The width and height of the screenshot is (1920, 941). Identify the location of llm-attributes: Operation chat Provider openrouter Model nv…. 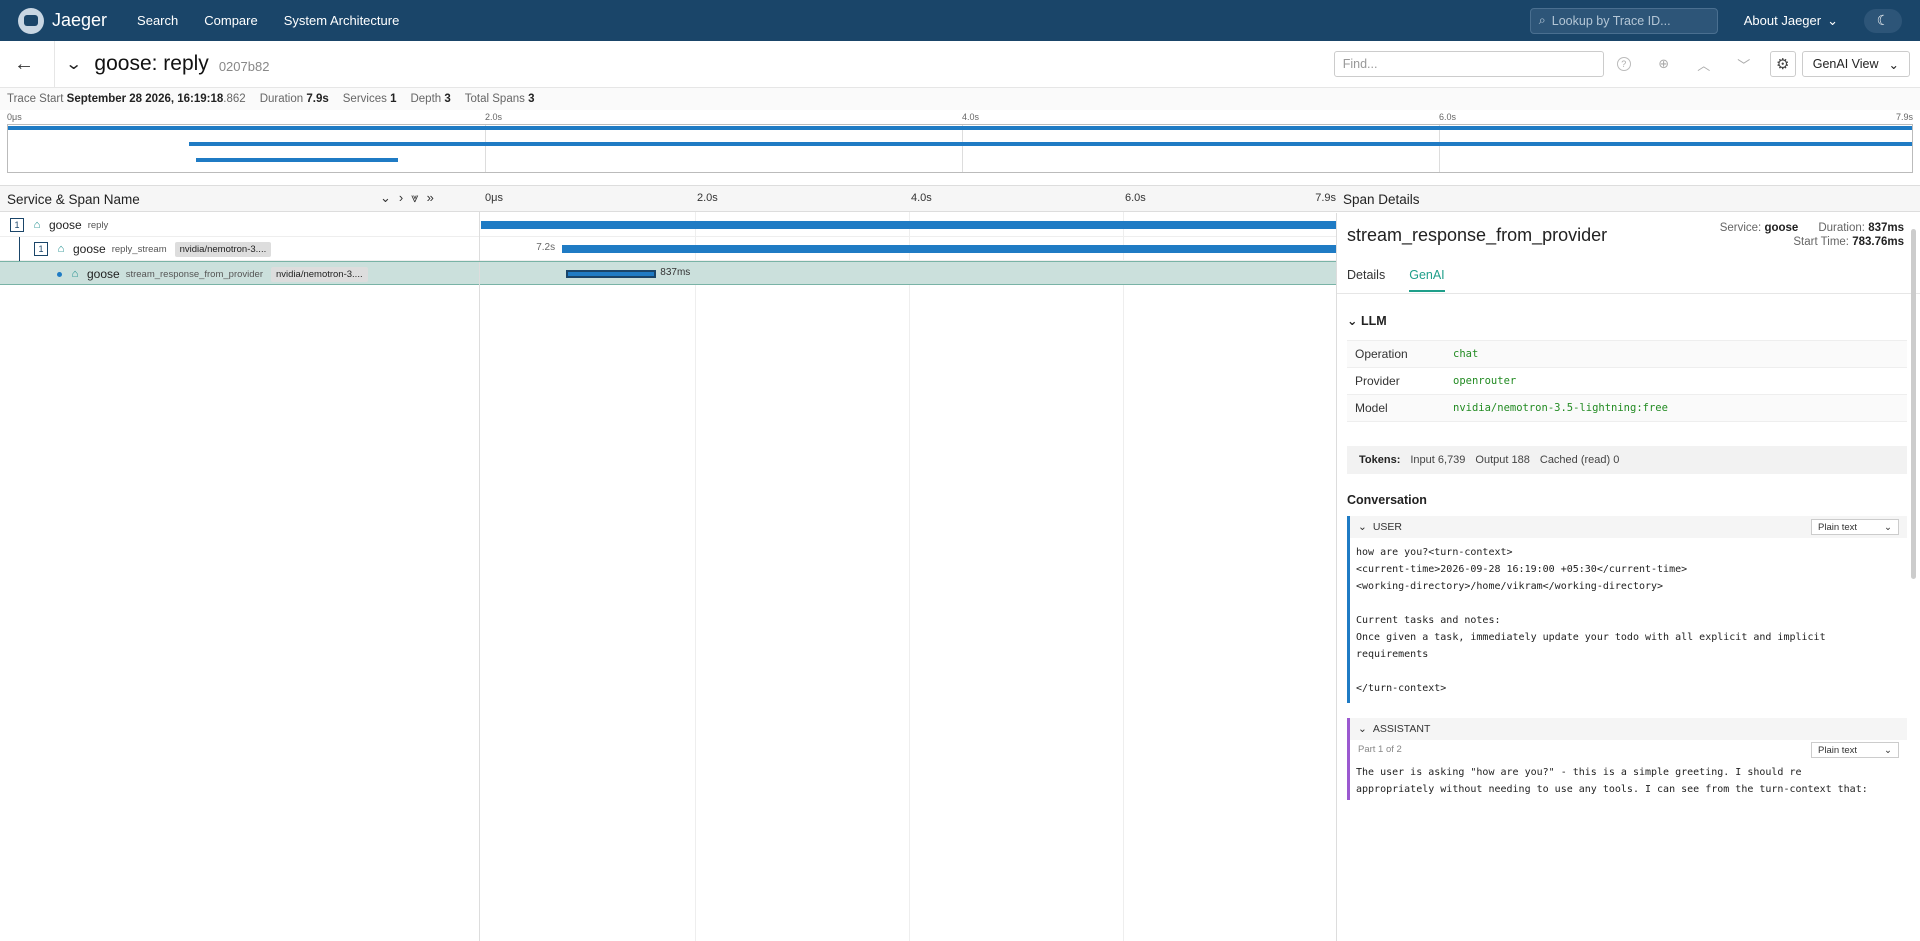
(1627, 381).